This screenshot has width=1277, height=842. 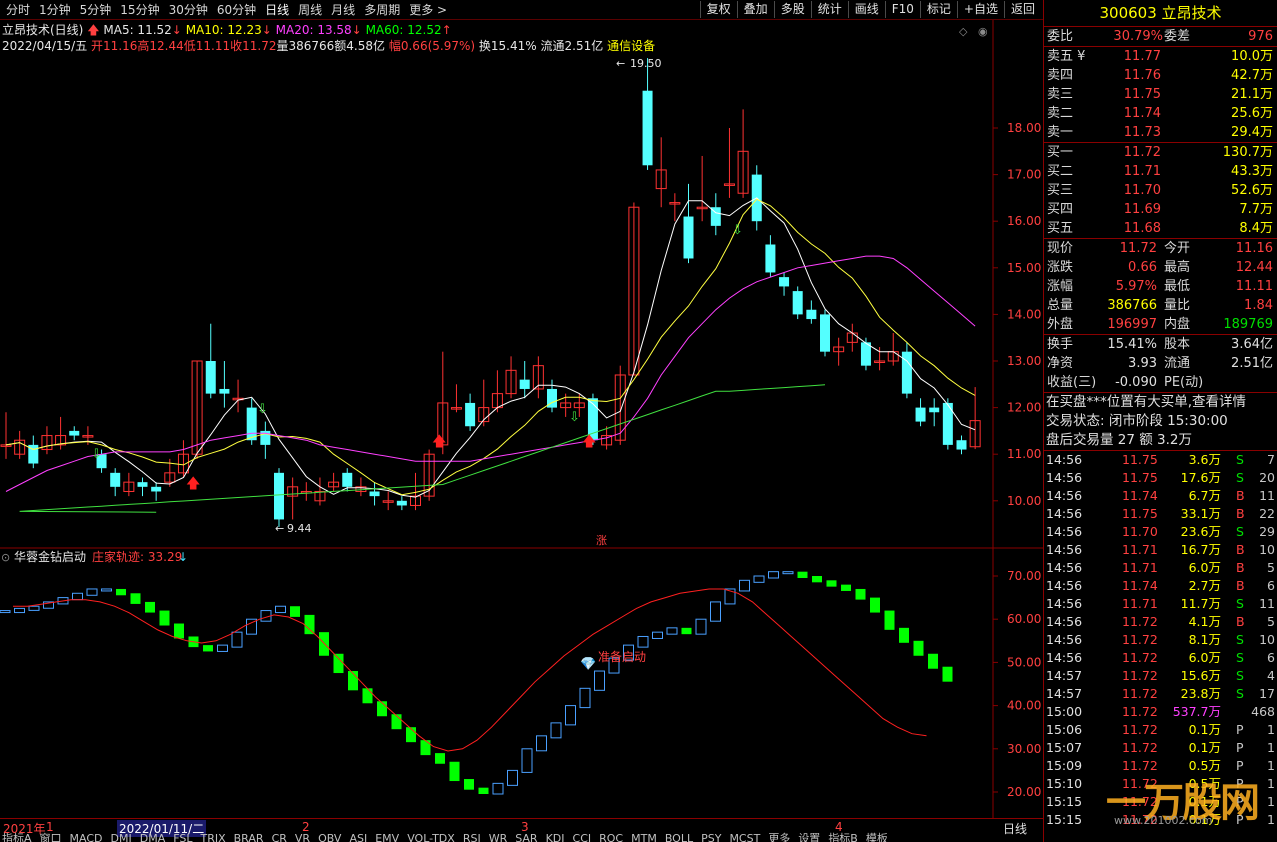 What do you see at coordinates (1142, 56) in the screenshot?
I see `order-price: 11.77` at bounding box center [1142, 56].